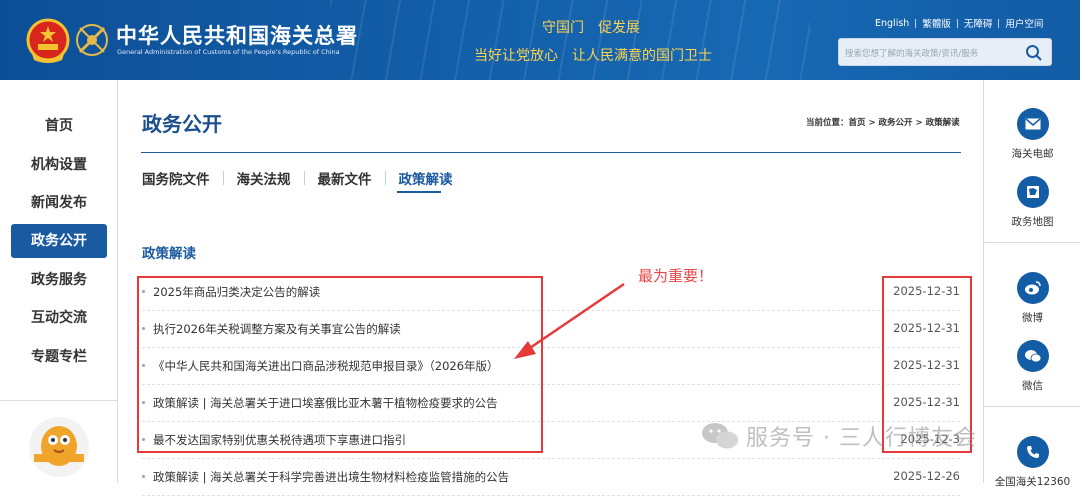  I want to click on nav-item-home: 首页, so click(59, 126).